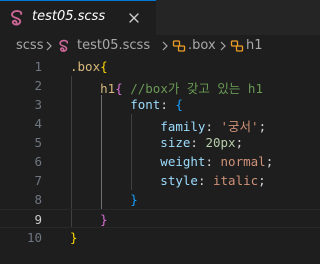 Image resolution: width=320 pixels, height=264 pixels. Describe the element at coordinates (160, 199) in the screenshot. I see `code-line: 8 }` at that location.